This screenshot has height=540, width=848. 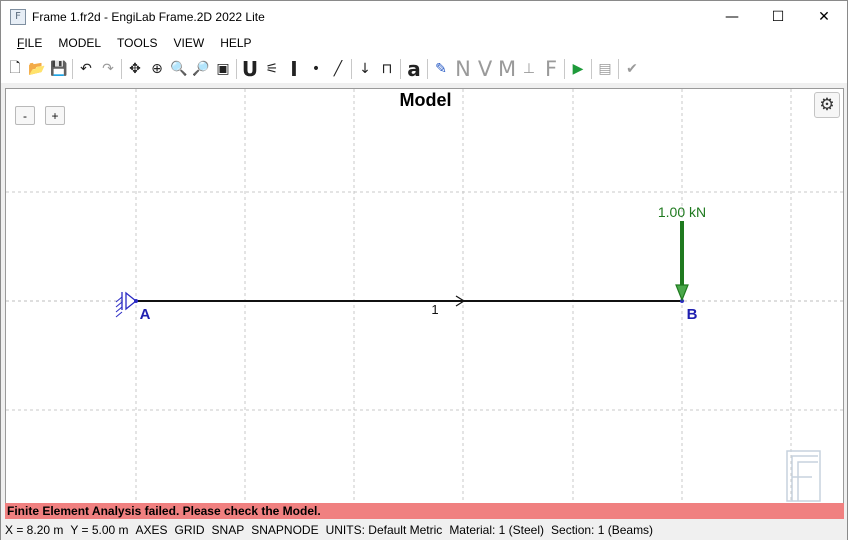 I want to click on shear-force-icon: V, so click(x=485, y=69).